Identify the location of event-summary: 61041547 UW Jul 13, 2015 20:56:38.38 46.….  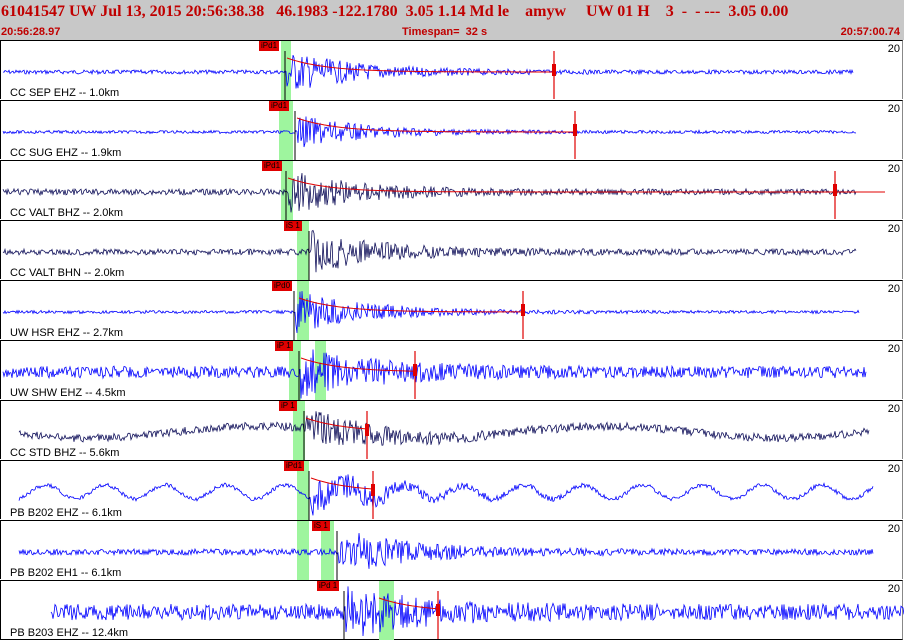
(395, 11).